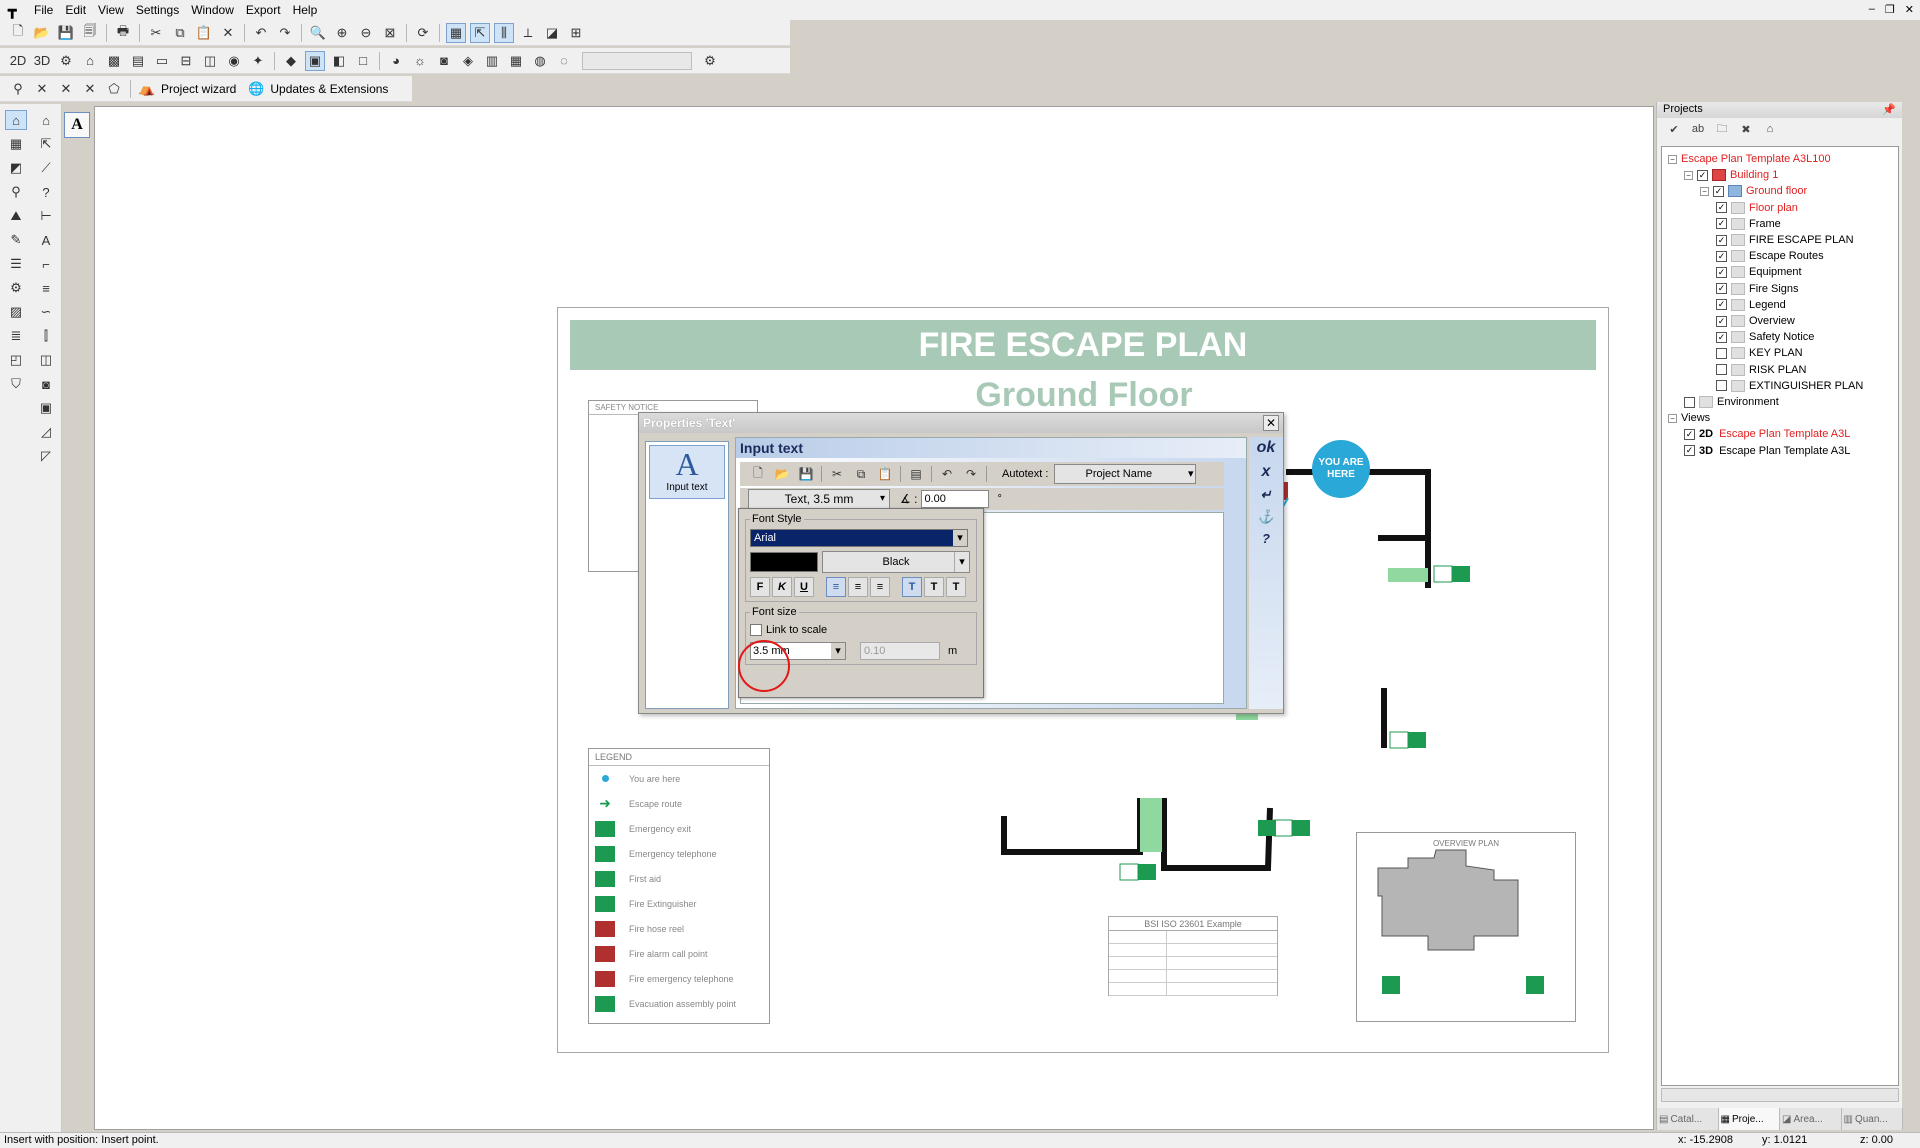 Image resolution: width=1920 pixels, height=1148 pixels. I want to click on you-are-here-marker: YOU ARE HERE, so click(1341, 469).